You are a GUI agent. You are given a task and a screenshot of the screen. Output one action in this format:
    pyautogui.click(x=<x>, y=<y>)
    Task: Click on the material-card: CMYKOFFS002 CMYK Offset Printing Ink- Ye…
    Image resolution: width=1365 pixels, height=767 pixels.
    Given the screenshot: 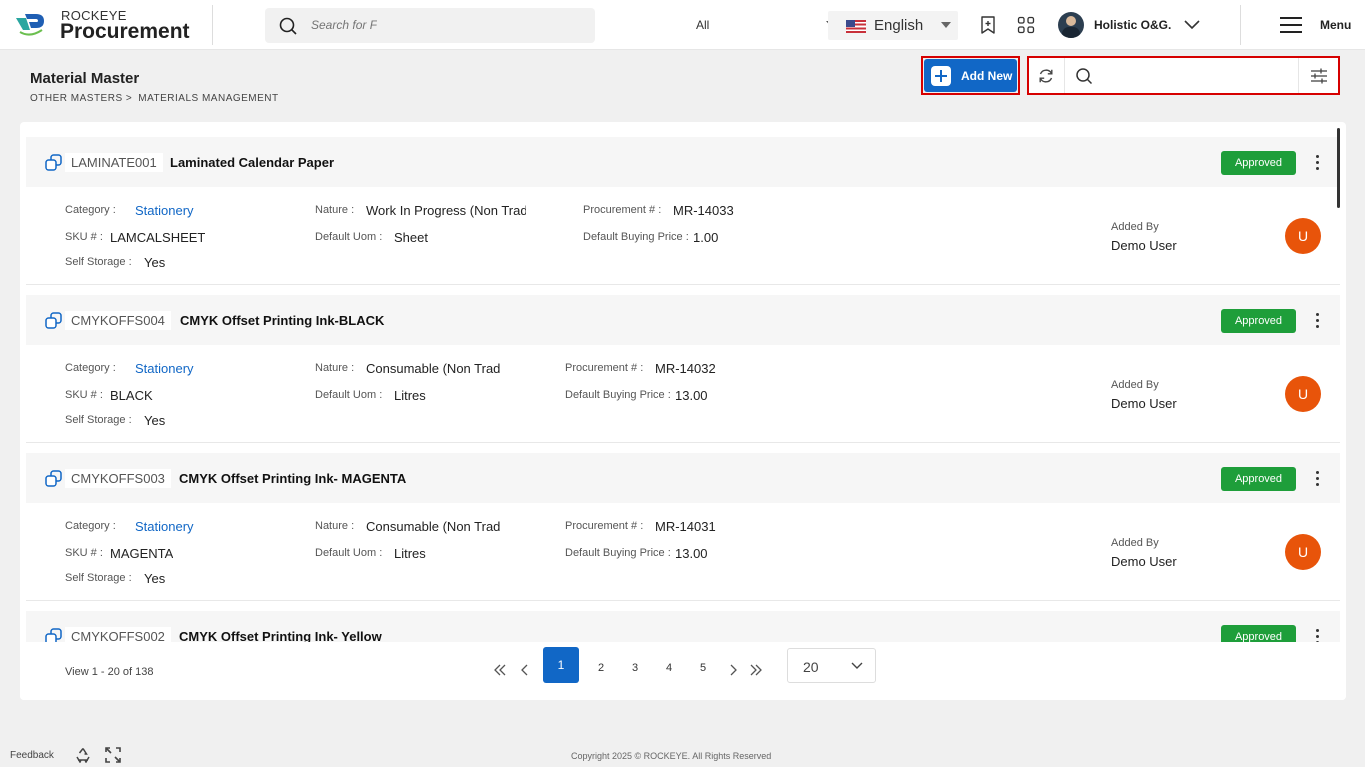 What is the action you would take?
    pyautogui.click(x=683, y=626)
    